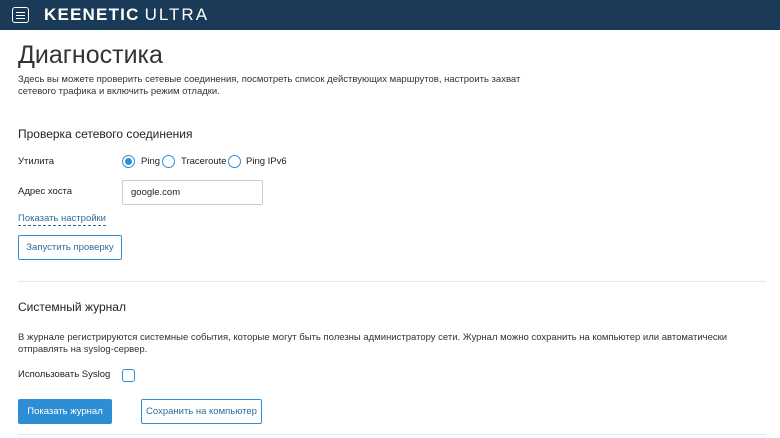 The height and width of the screenshot is (438, 780). I want to click on use-syslog-checkbox, so click(128, 375).